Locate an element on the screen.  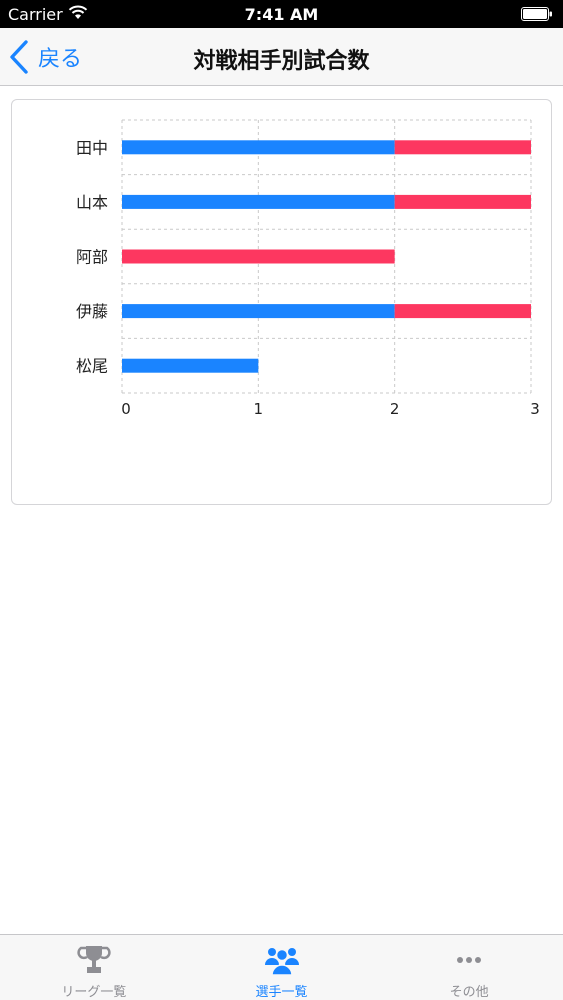
status-time: 7:41 AM is located at coordinates (281, 14).